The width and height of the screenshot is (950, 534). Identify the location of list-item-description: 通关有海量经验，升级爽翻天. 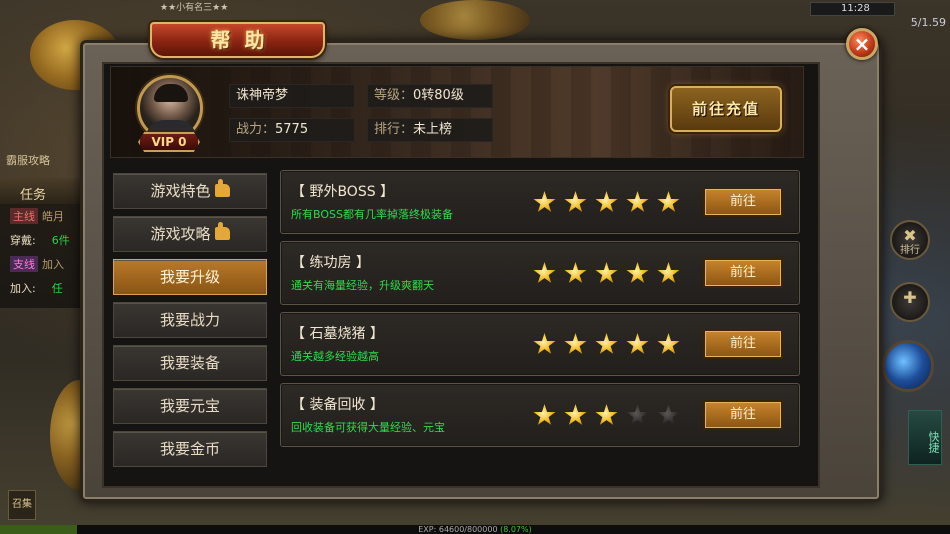
(362, 285).